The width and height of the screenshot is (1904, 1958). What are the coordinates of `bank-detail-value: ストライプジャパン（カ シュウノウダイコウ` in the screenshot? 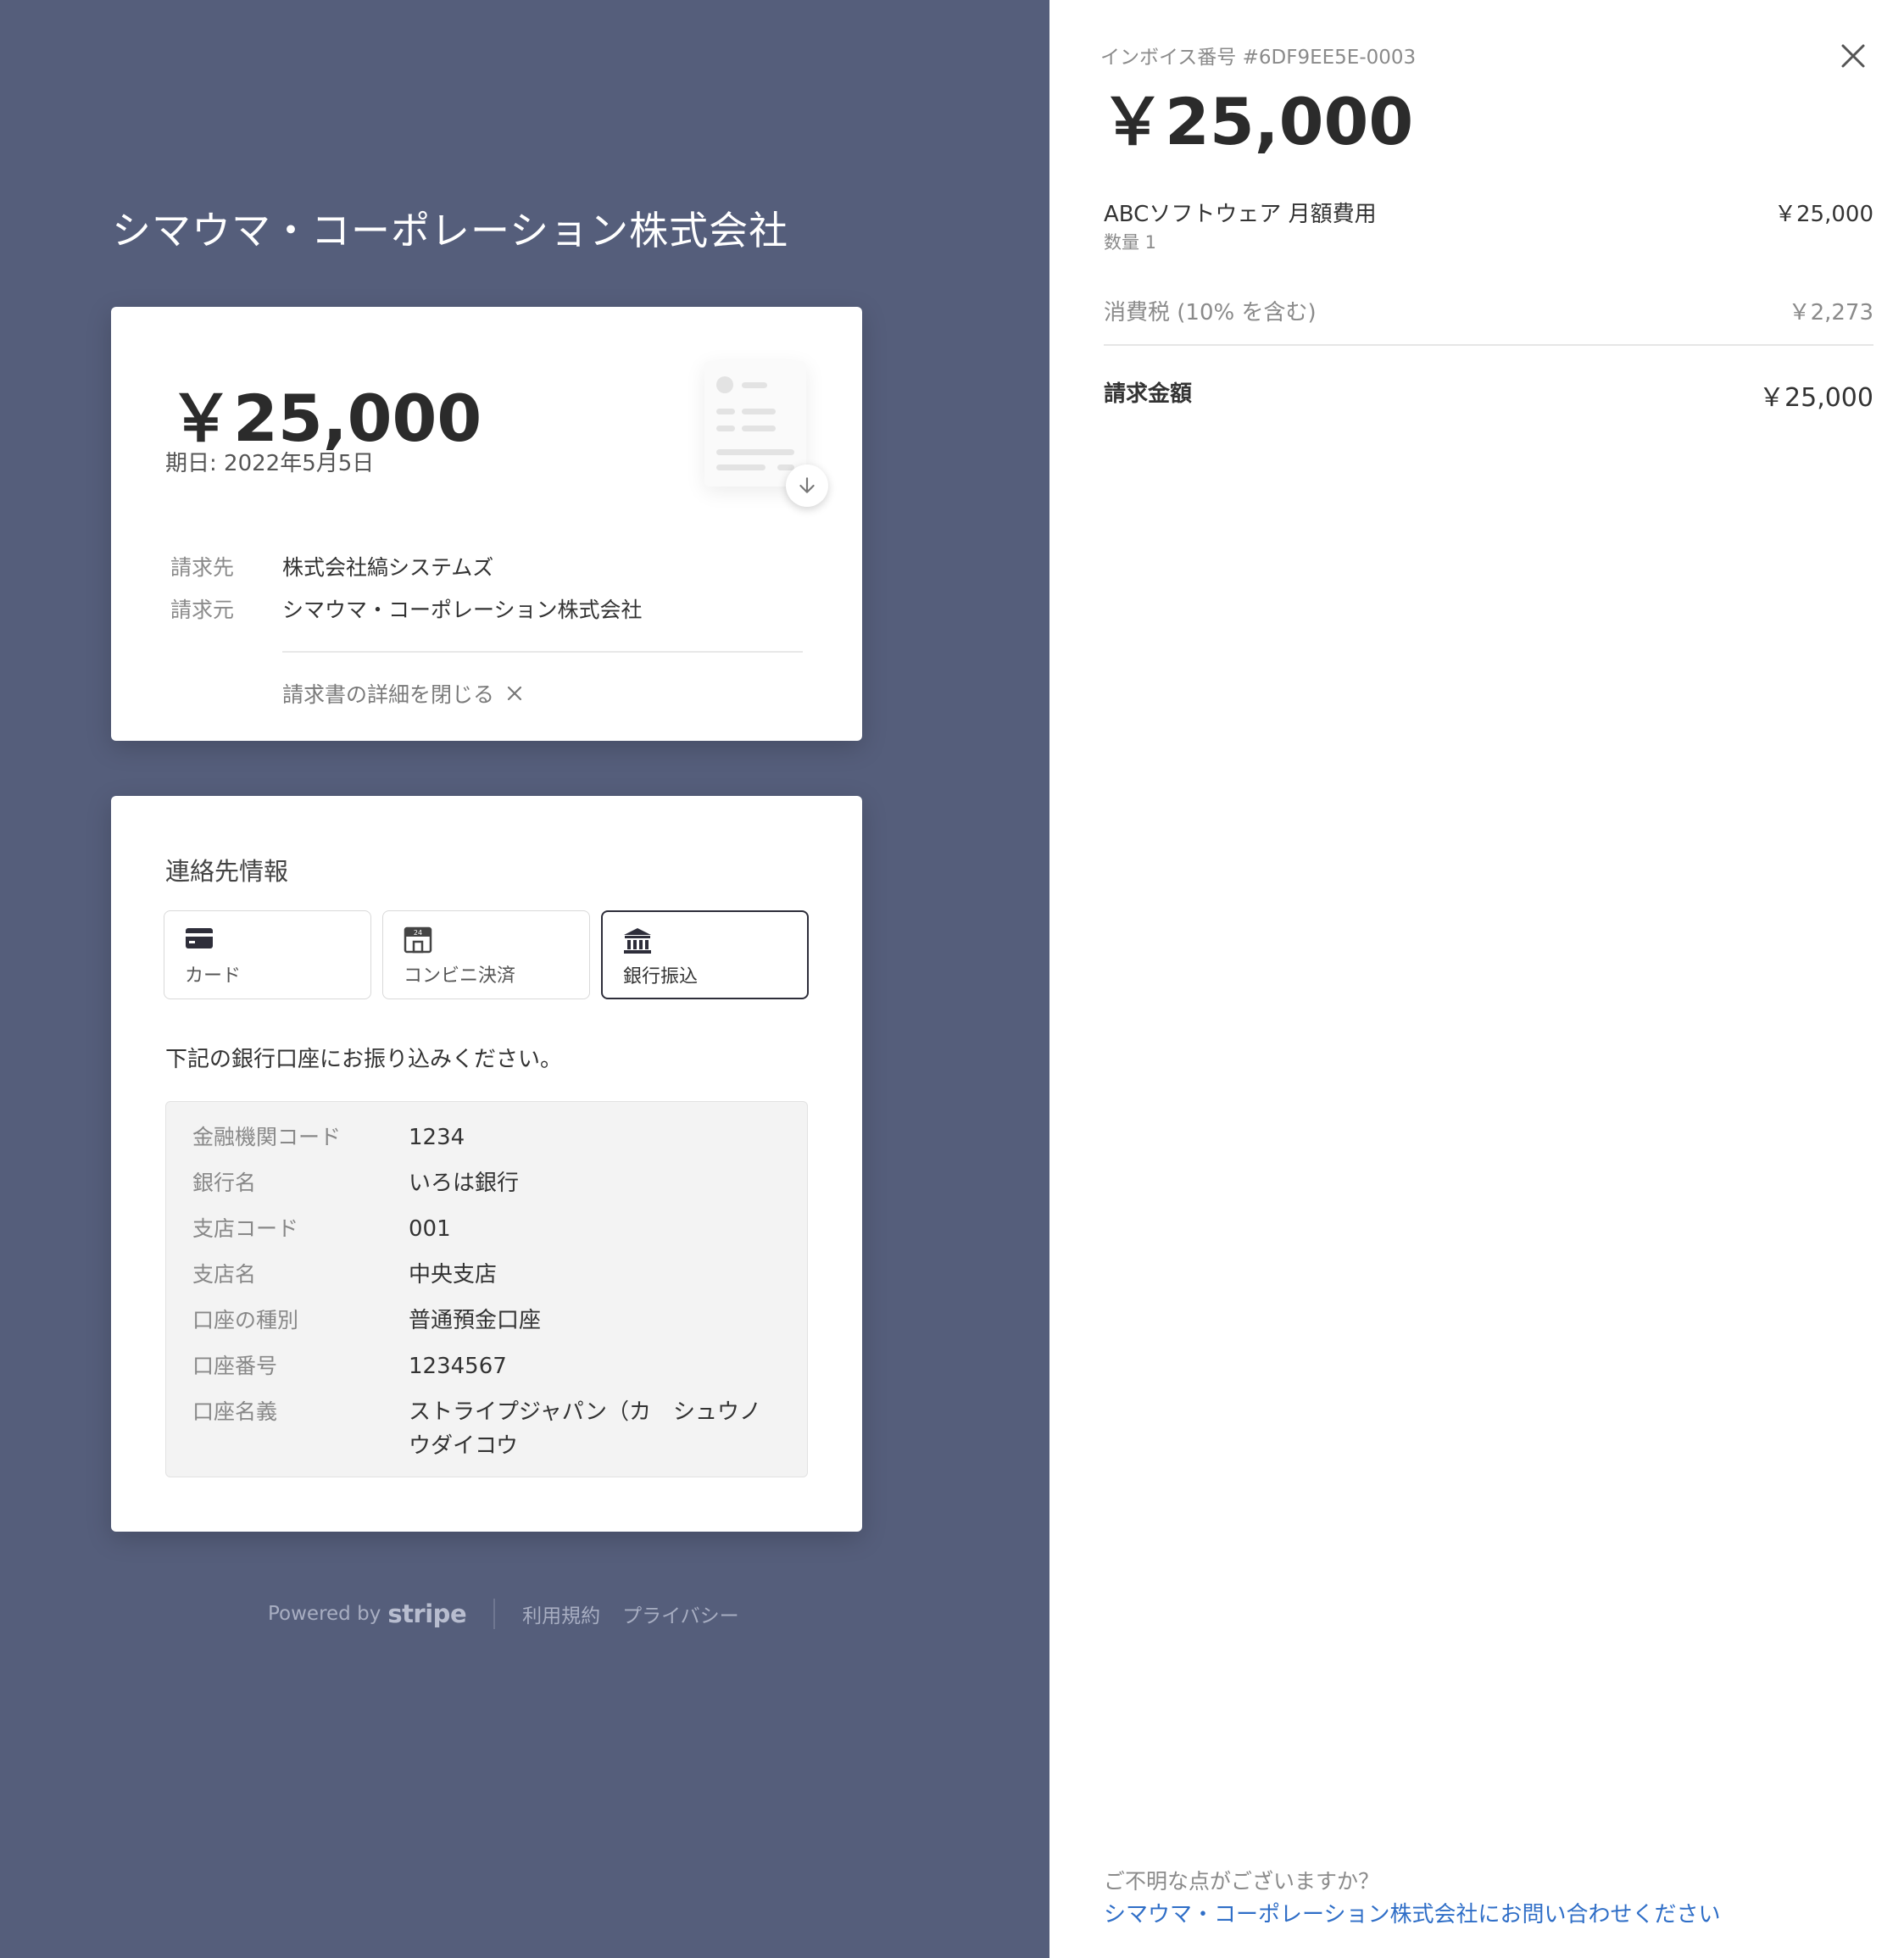 It's located at (585, 1429).